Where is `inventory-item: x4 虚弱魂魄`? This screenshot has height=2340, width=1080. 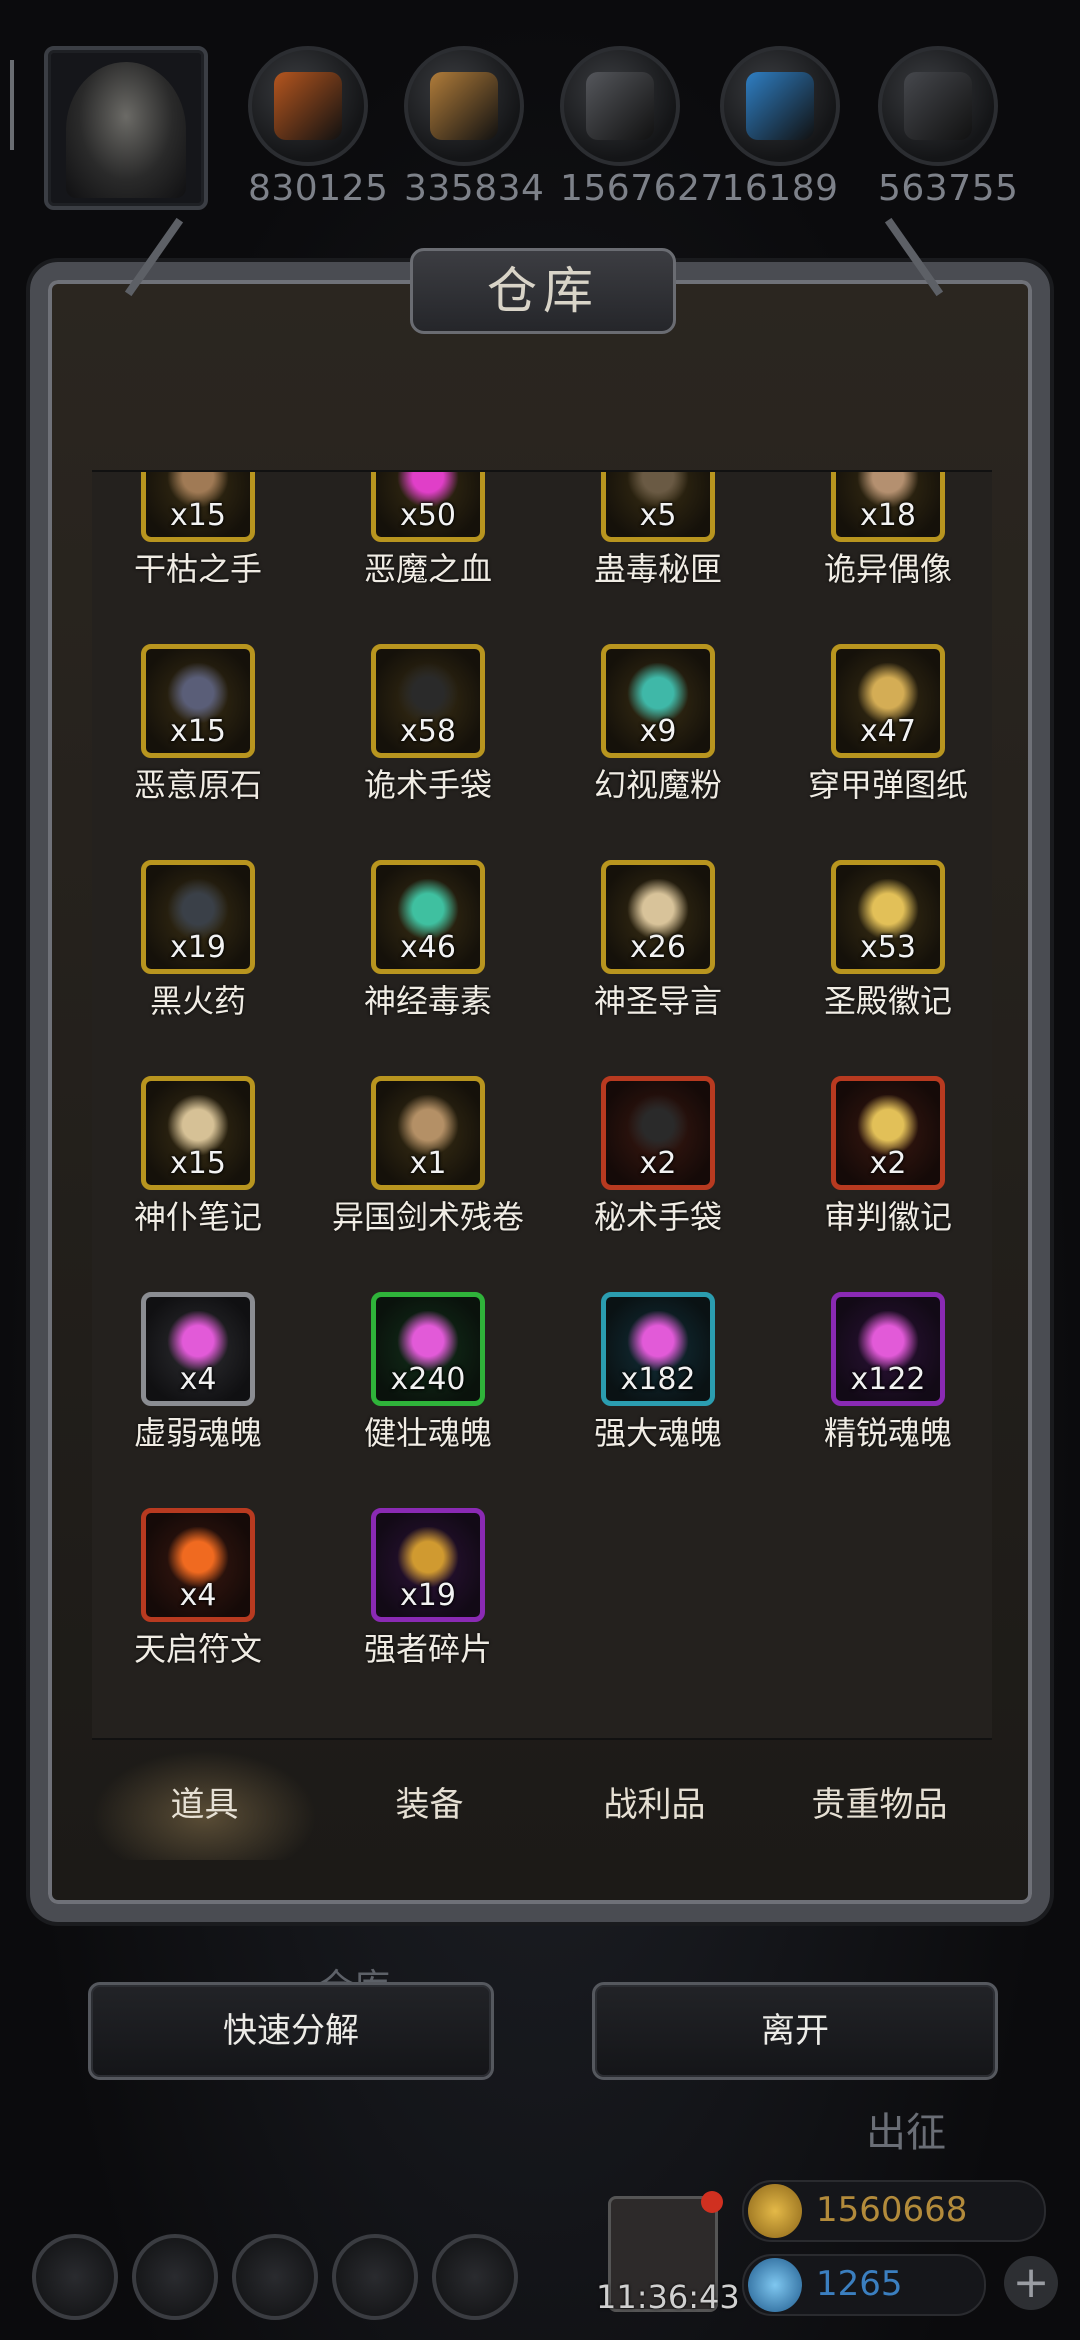 inventory-item: x4 虚弱魂魄 is located at coordinates (198, 1372).